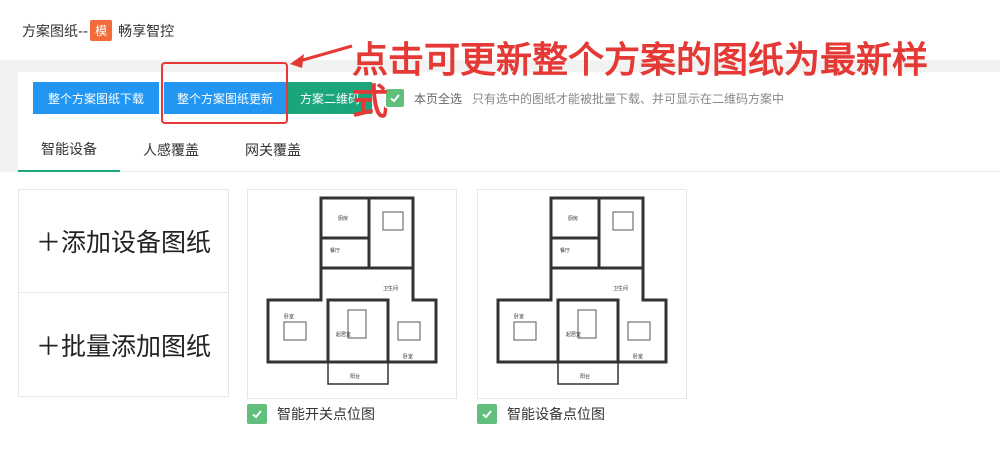 The height and width of the screenshot is (476, 1000). I want to click on add-drawing-panel: ＋添加设备图纸 ＋批量添加图纸, so click(123, 293).